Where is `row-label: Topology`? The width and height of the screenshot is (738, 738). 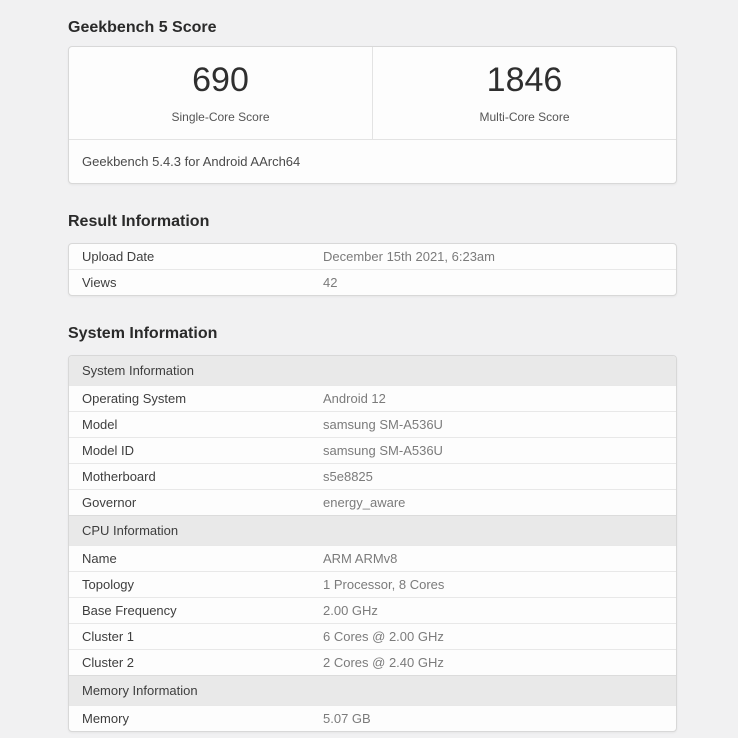 row-label: Topology is located at coordinates (108, 584).